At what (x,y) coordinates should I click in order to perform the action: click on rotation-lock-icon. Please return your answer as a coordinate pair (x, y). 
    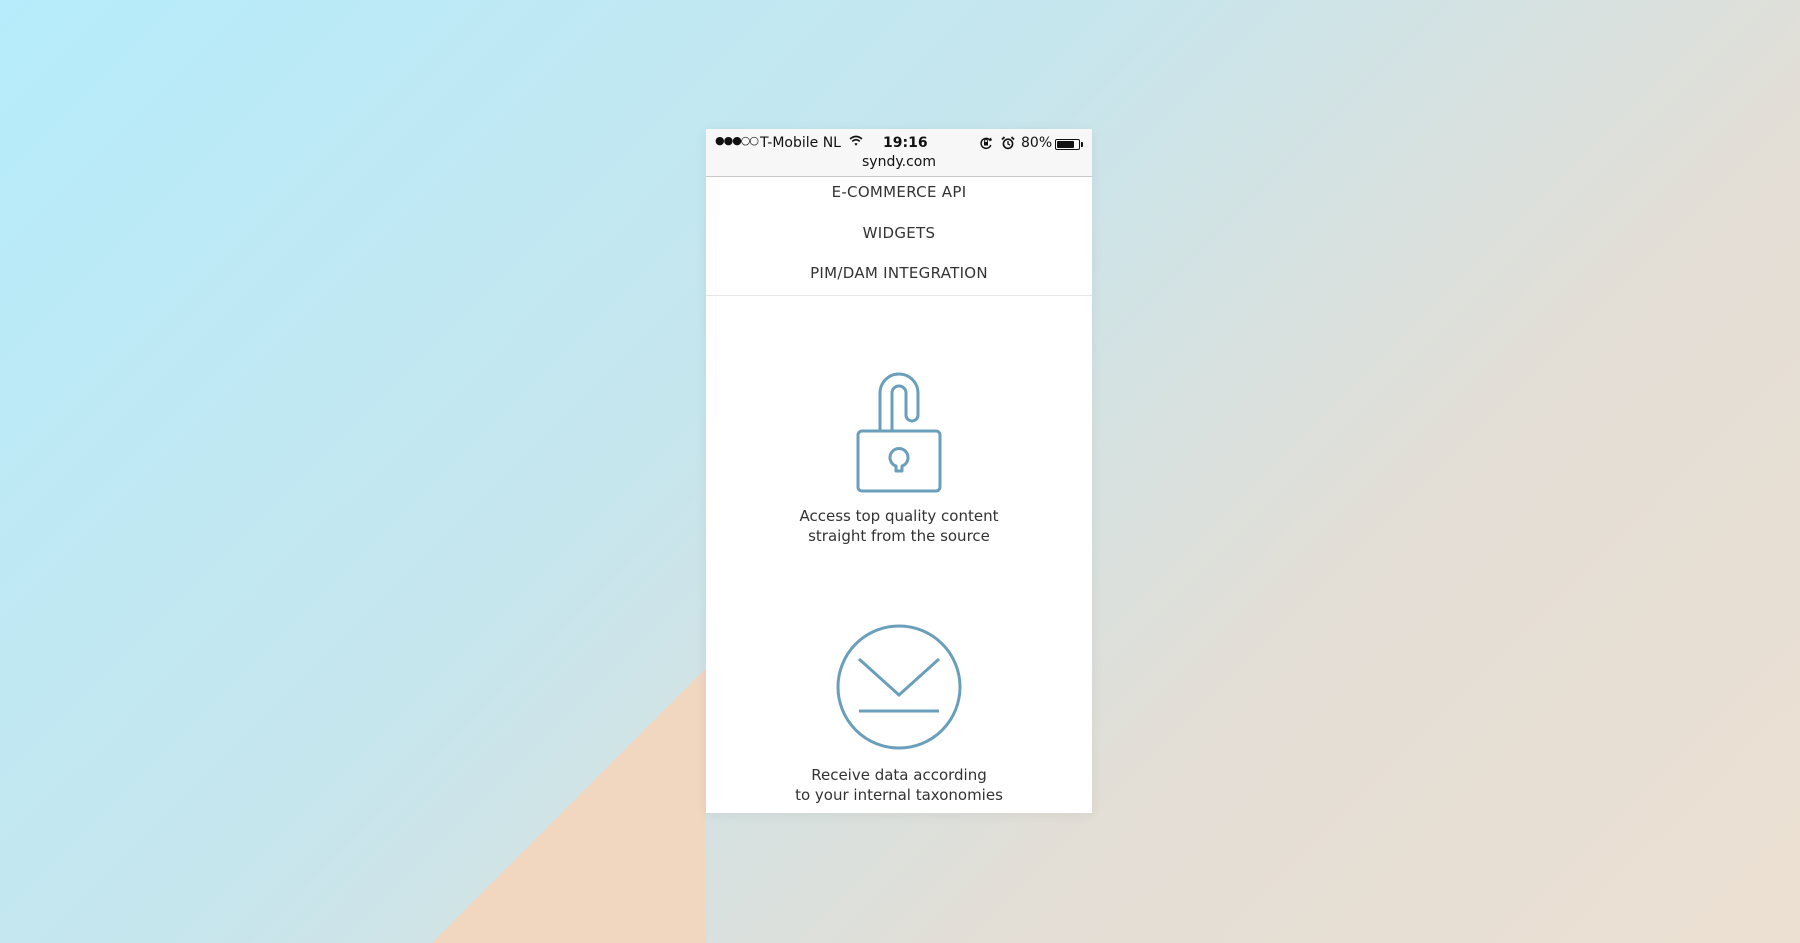
    Looking at the image, I should click on (986, 145).